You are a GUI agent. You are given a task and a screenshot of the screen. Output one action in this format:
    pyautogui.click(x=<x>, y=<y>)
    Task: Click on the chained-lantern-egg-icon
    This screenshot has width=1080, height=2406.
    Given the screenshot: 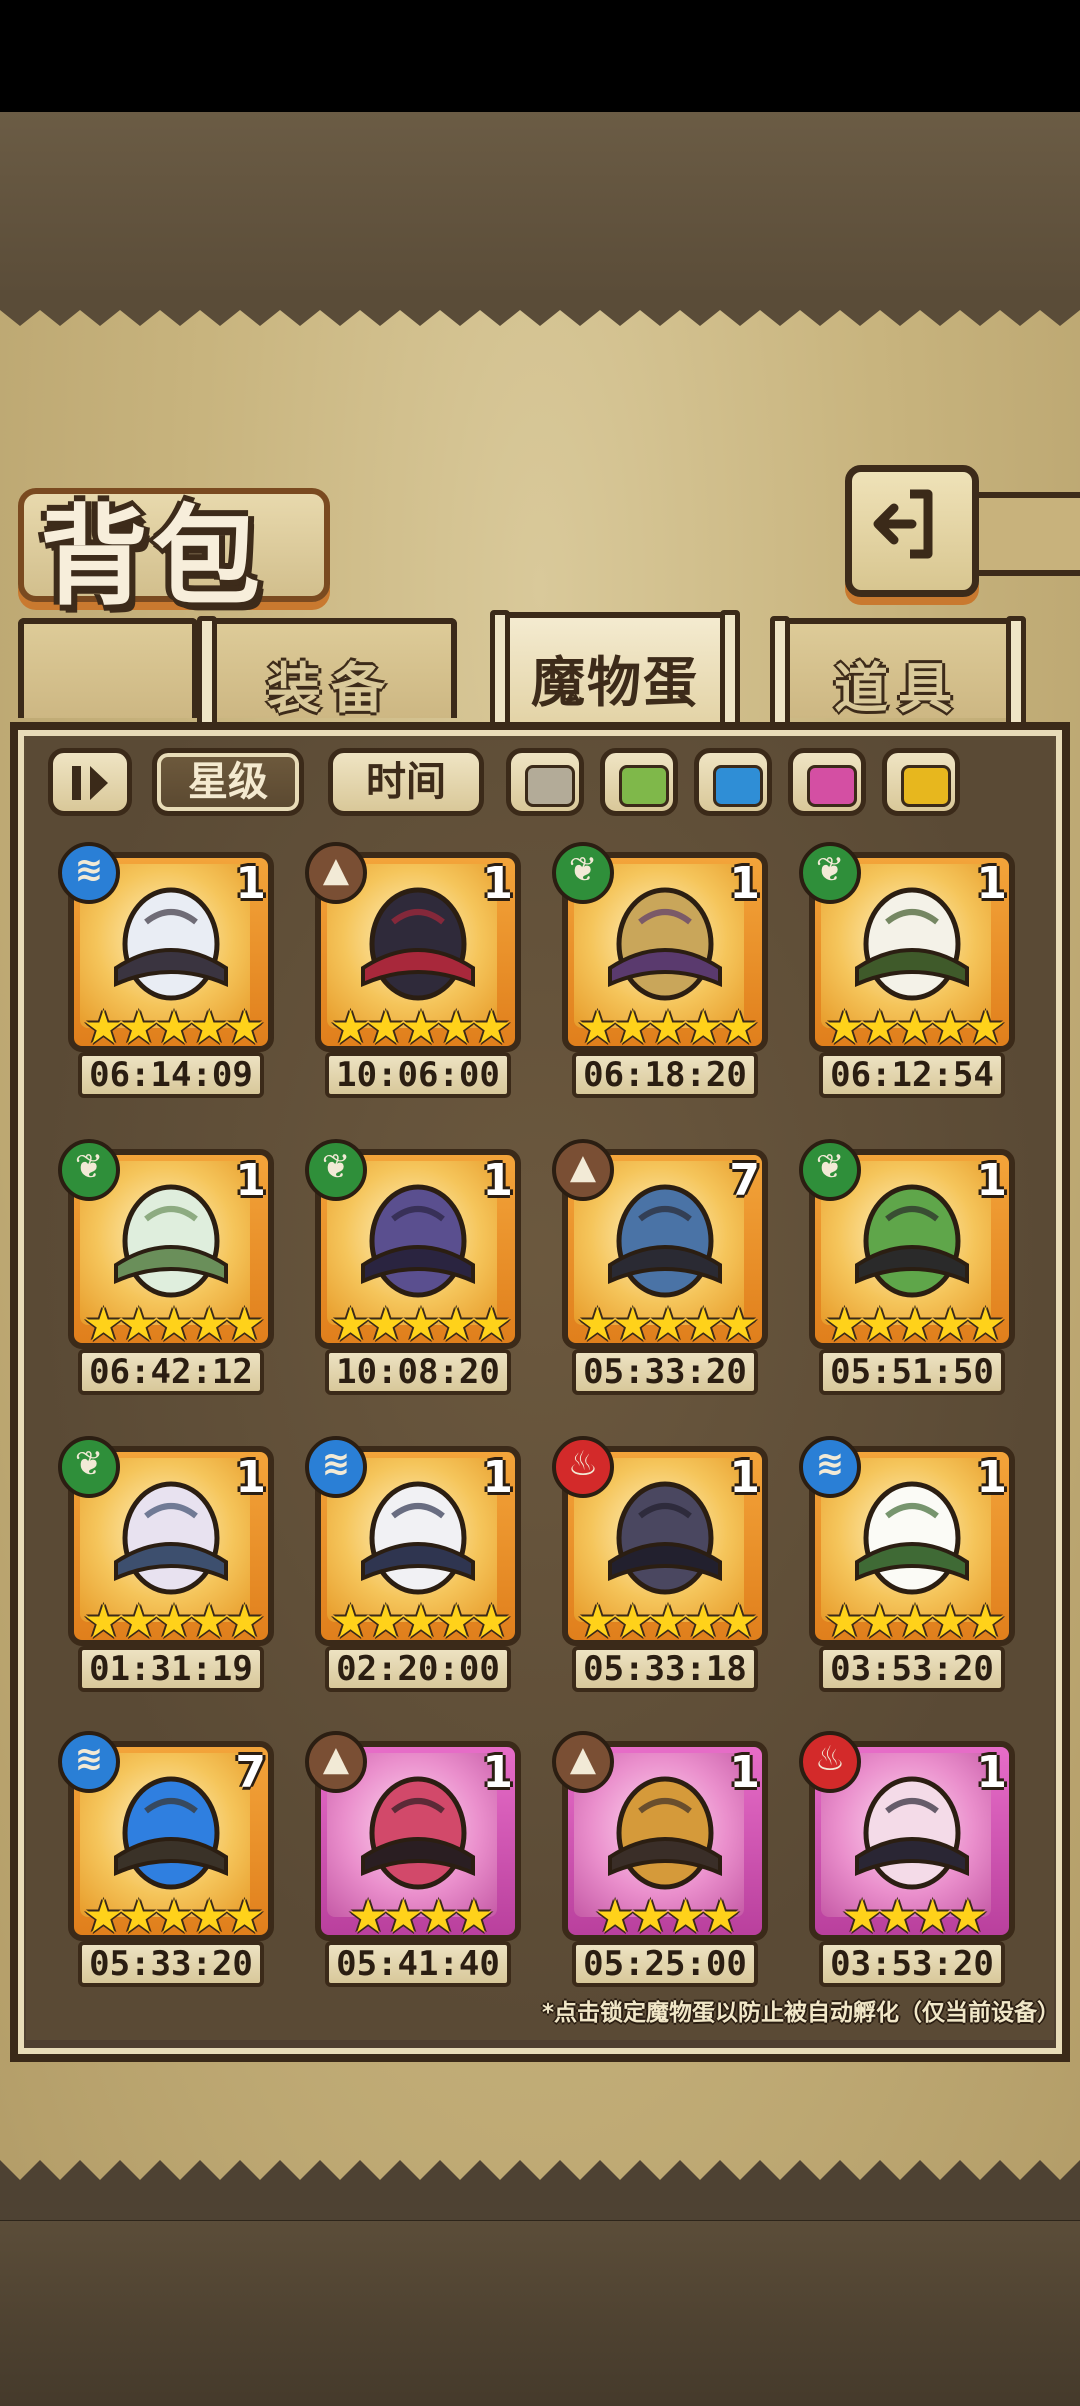 What is the action you would take?
    pyautogui.click(x=912, y=1241)
    